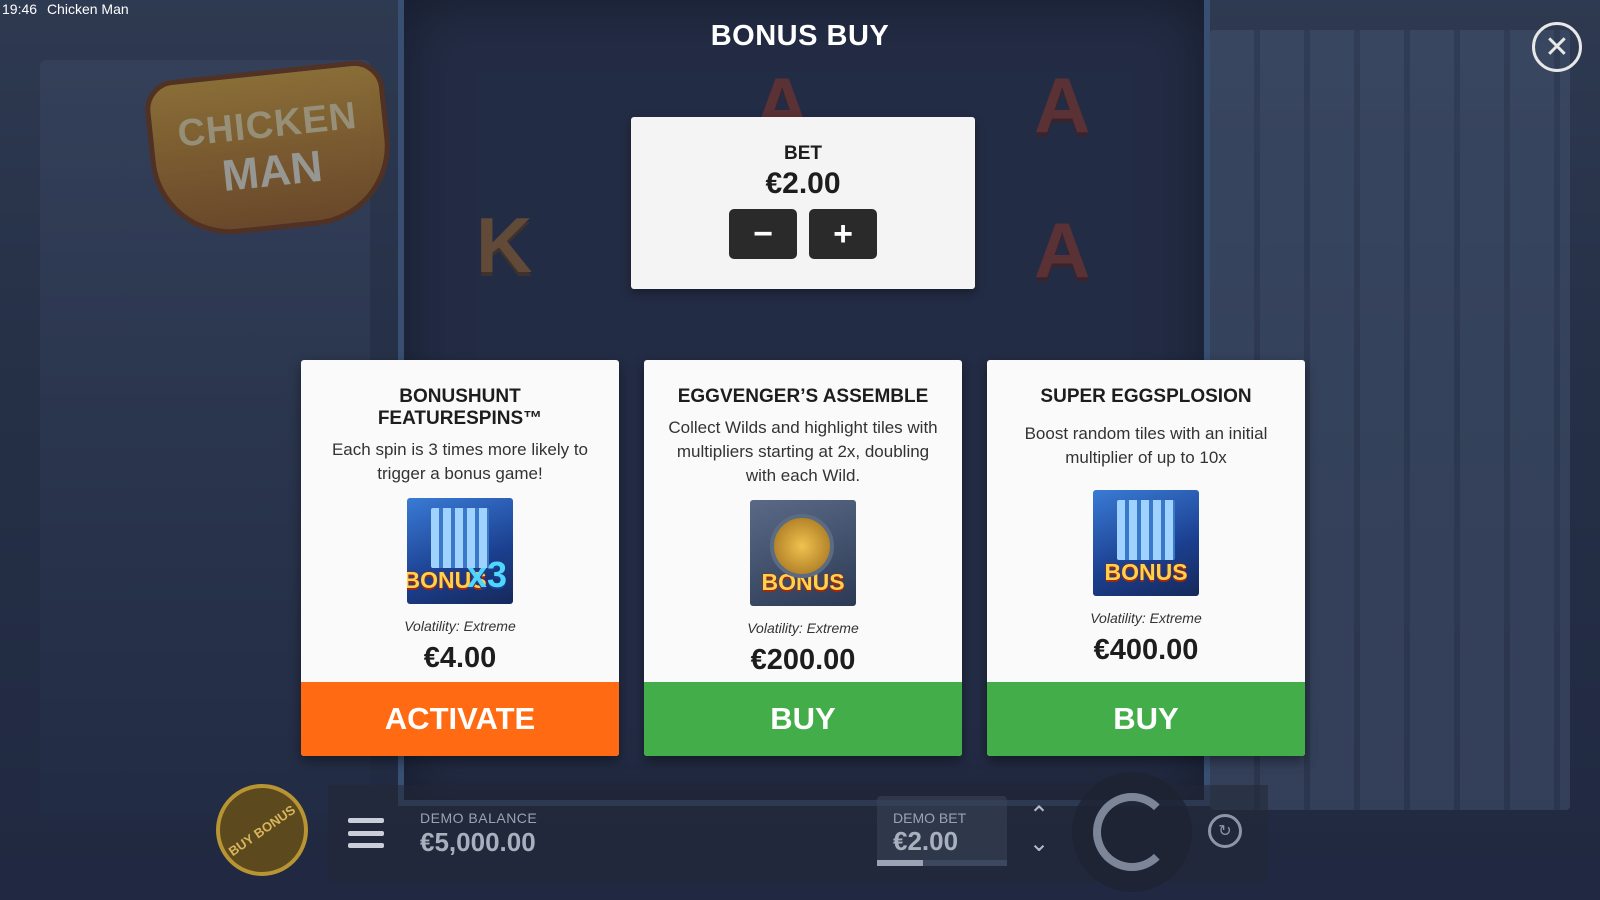 This screenshot has height=900, width=1600. I want to click on close-icon: ✕, so click(1557, 47).